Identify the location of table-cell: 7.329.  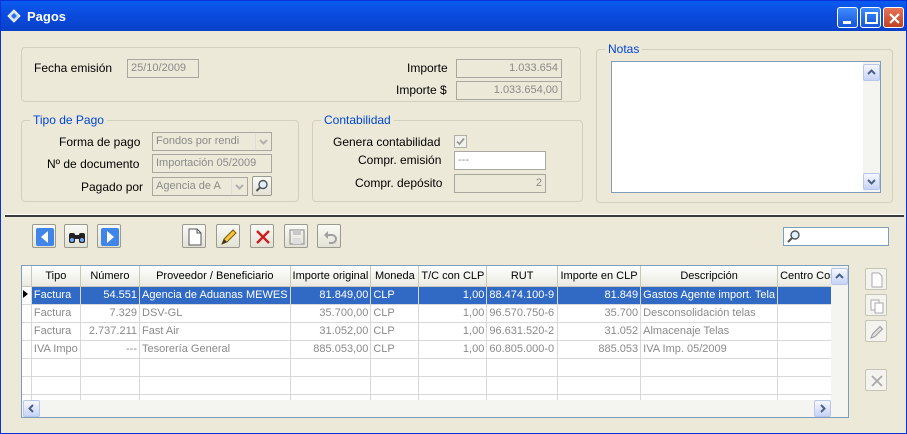
(110, 313).